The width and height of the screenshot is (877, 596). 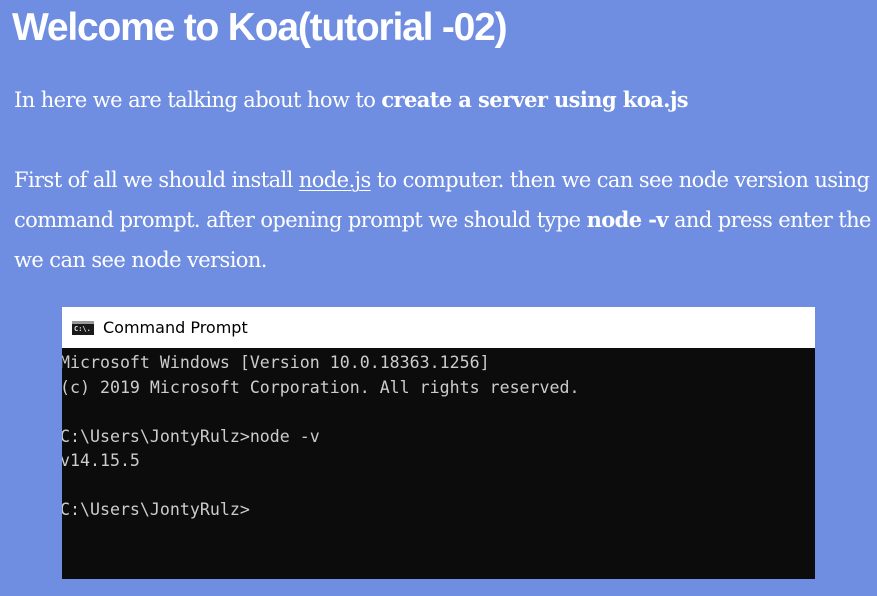 What do you see at coordinates (260, 27) in the screenshot?
I see `article-title: Welcome to Koa(tutorial -02)` at bounding box center [260, 27].